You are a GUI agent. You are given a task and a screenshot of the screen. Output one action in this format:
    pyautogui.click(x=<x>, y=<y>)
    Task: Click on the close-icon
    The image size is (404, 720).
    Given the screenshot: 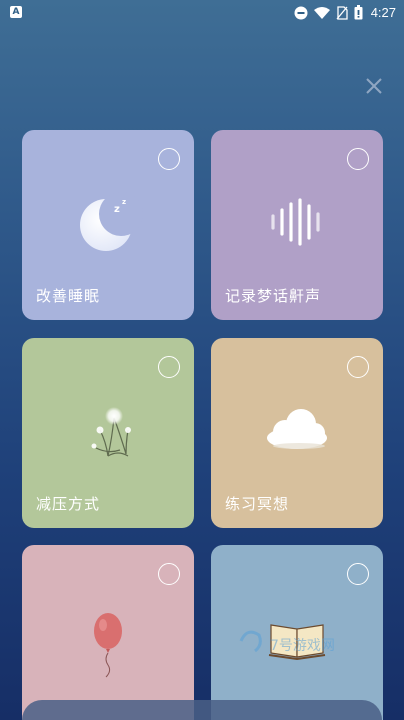 What is the action you would take?
    pyautogui.click(x=374, y=86)
    